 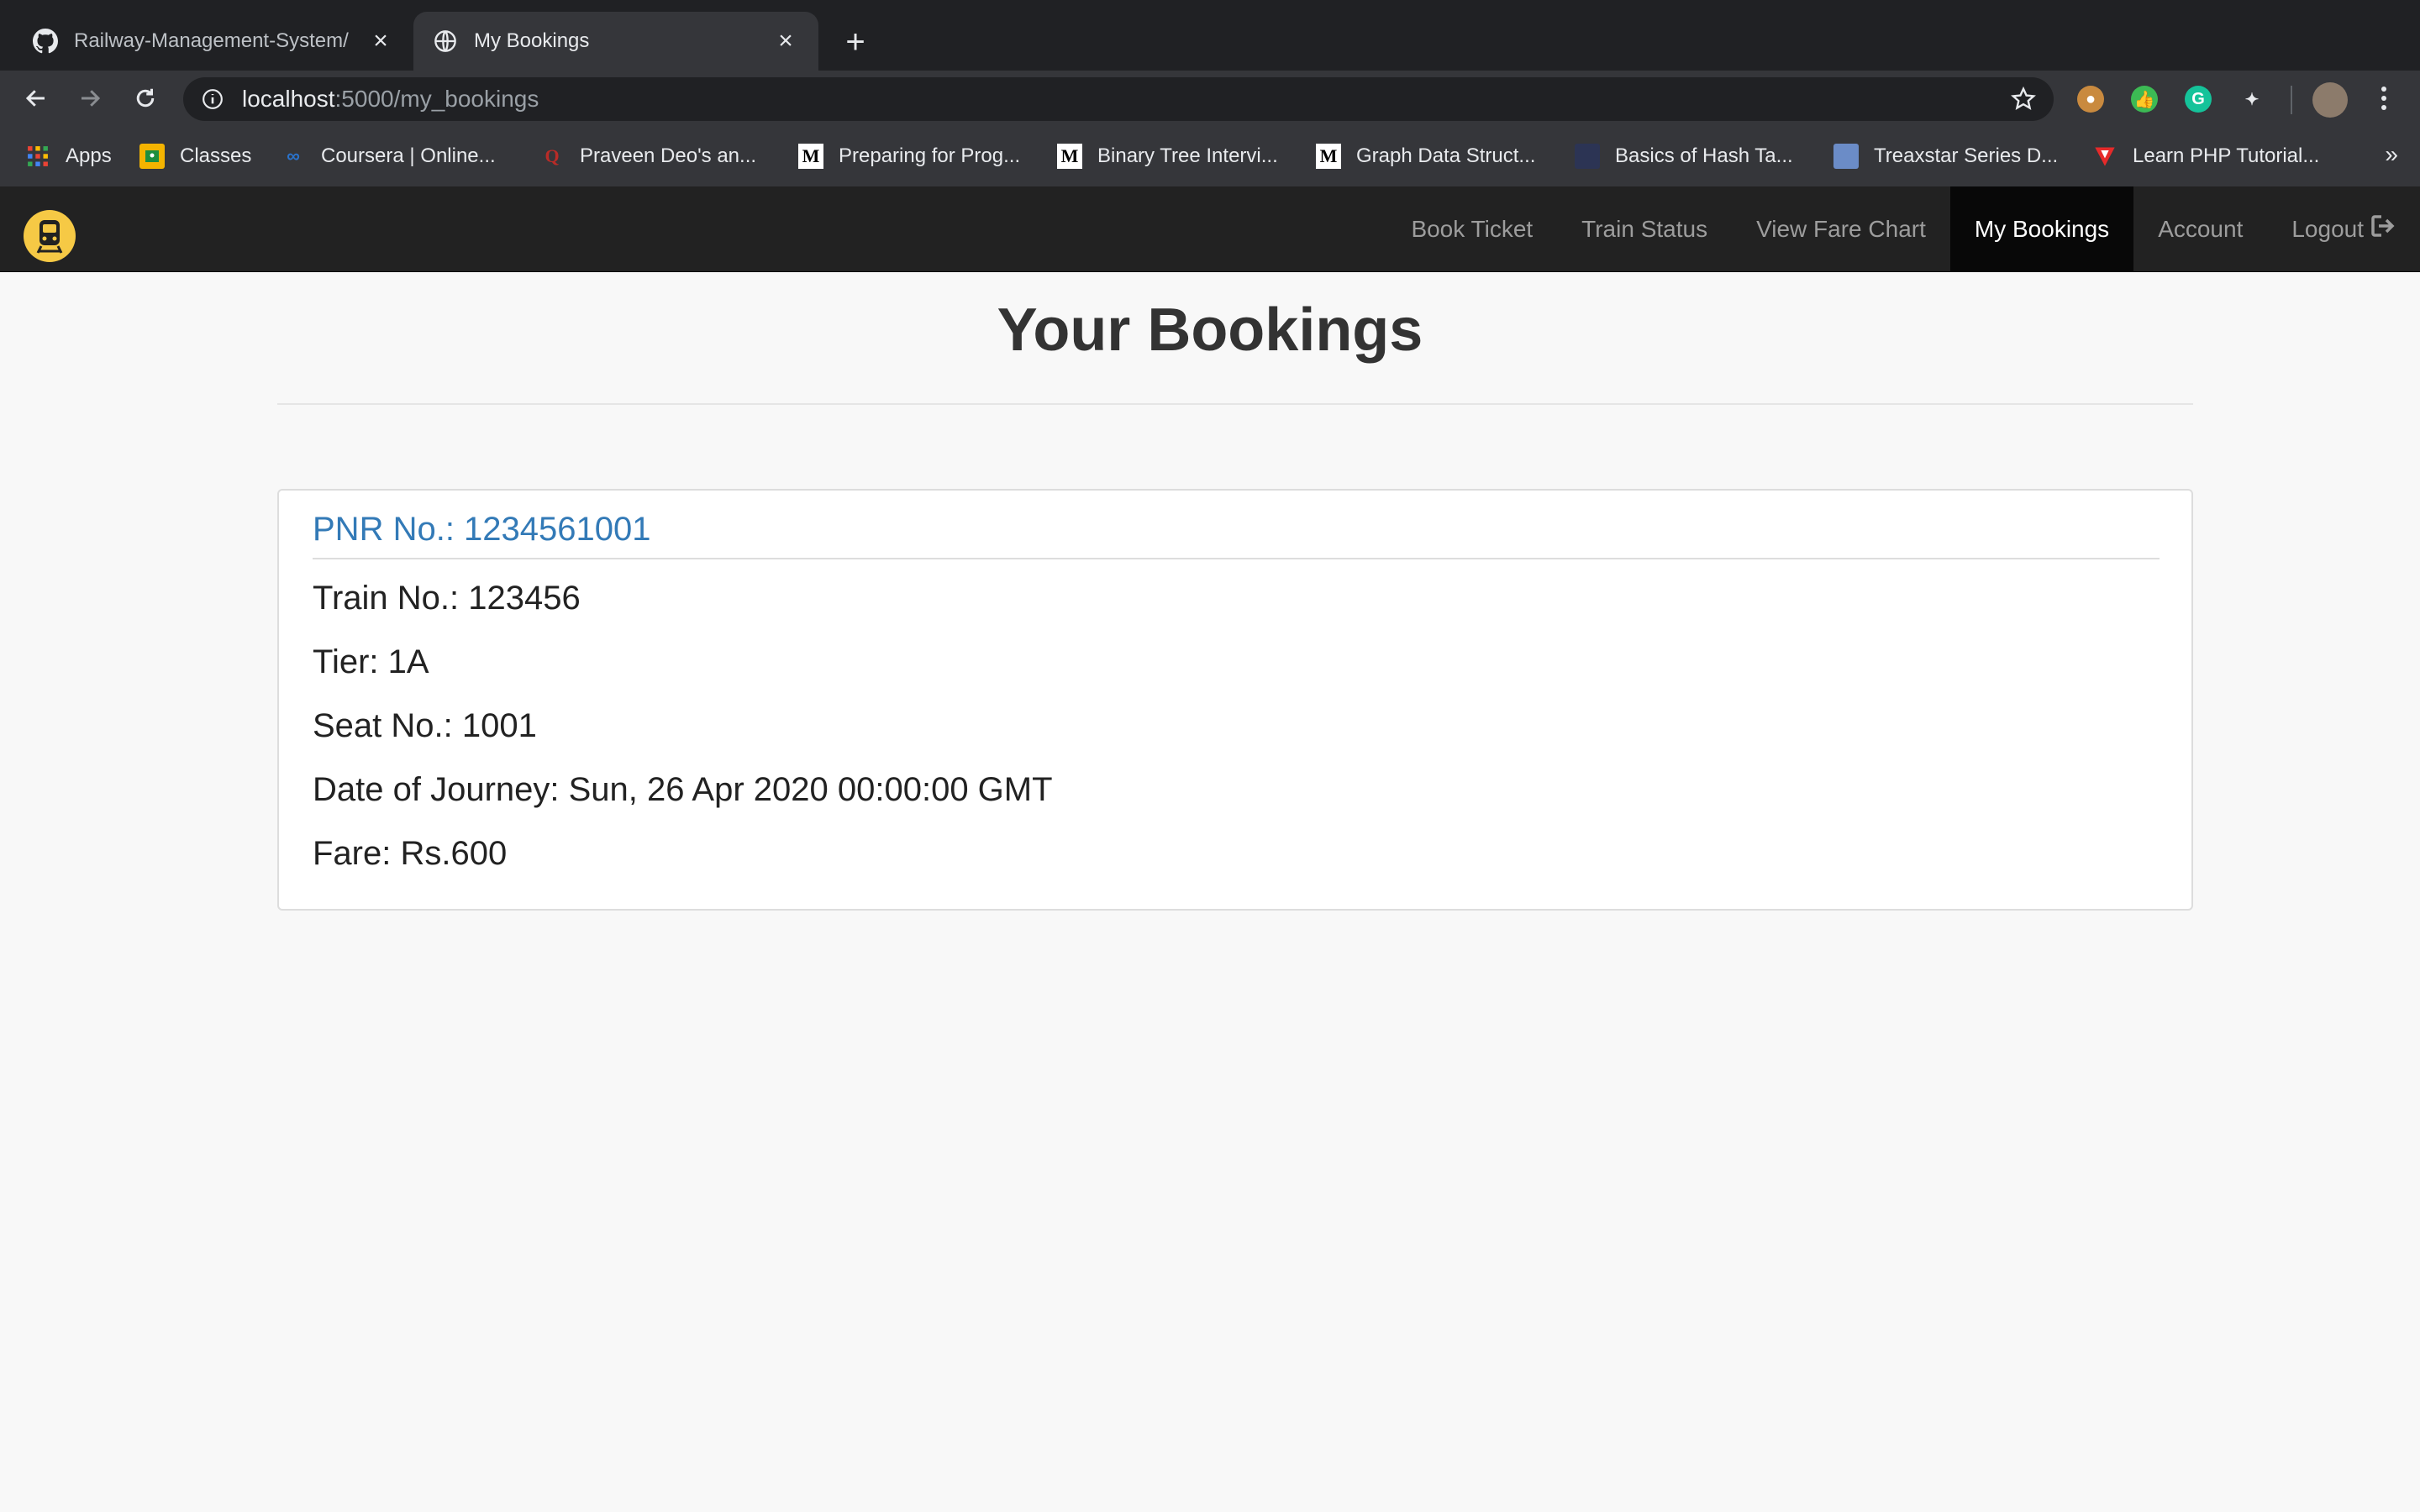 What do you see at coordinates (288, 99) in the screenshot?
I see `url-host: localhost` at bounding box center [288, 99].